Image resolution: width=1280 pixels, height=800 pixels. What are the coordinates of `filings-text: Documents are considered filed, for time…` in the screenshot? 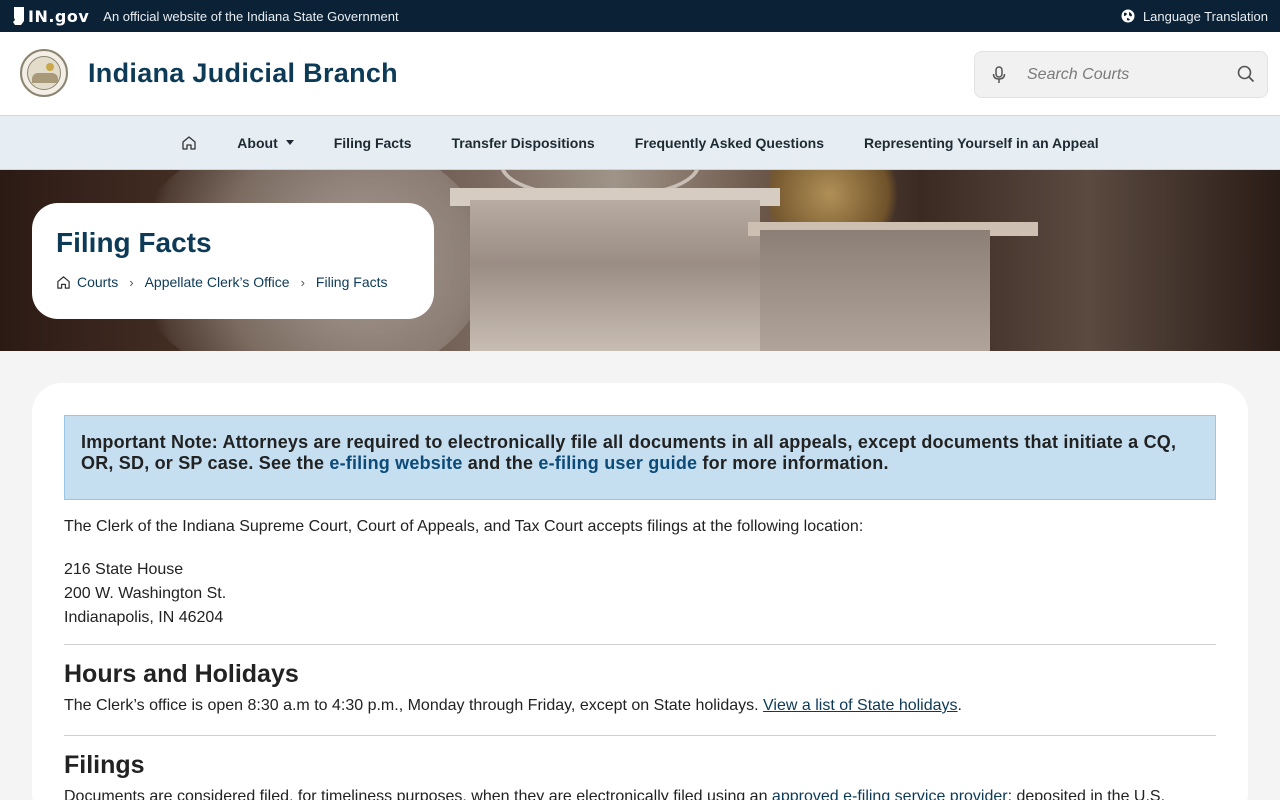 It's located at (644, 794).